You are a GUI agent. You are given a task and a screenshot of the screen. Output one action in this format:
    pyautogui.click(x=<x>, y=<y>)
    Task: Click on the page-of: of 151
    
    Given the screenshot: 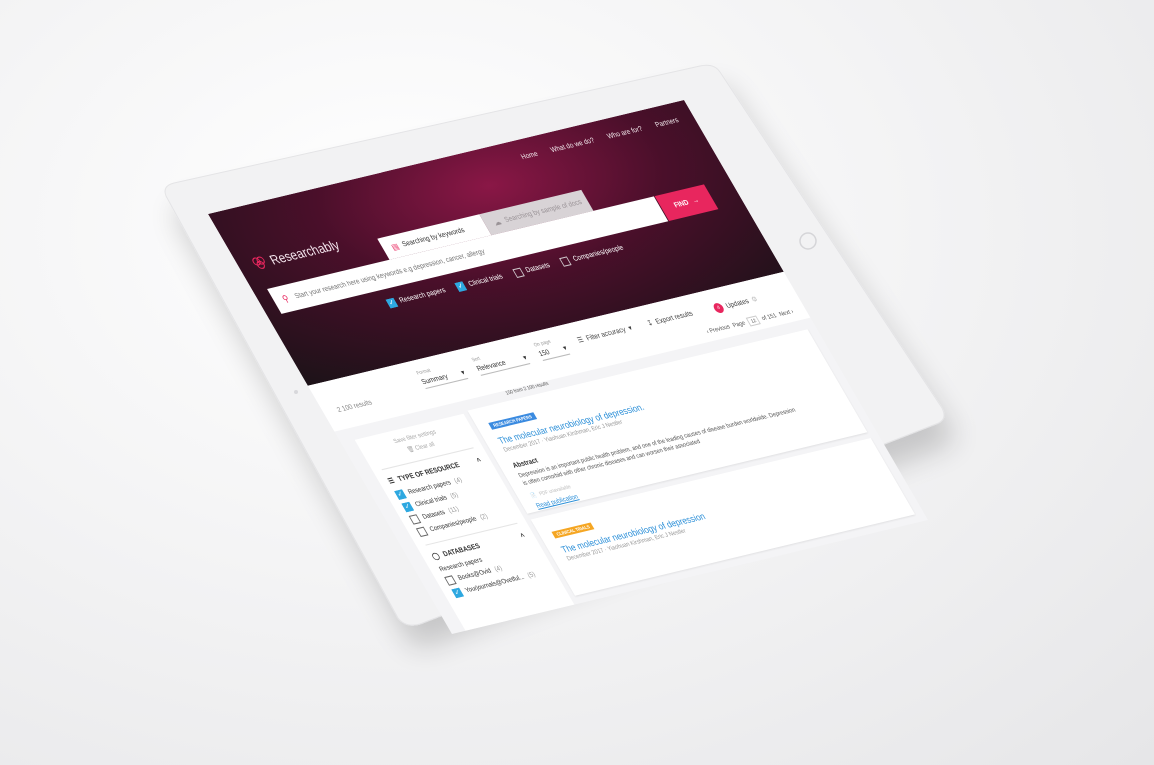 What is the action you would take?
    pyautogui.click(x=769, y=317)
    